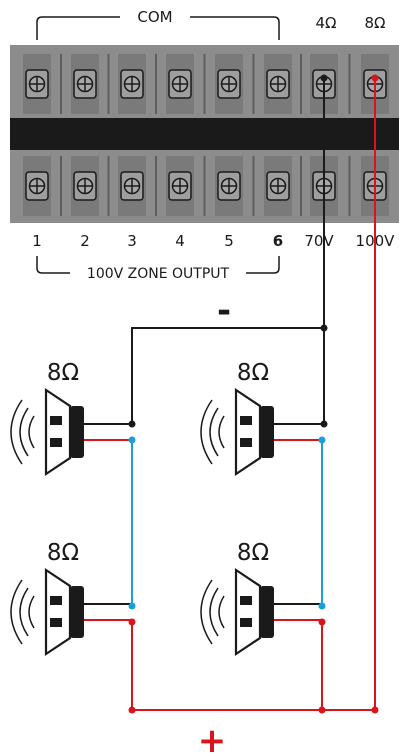 The width and height of the screenshot is (399, 754). I want to click on bridge-wiring, so click(227, 523).